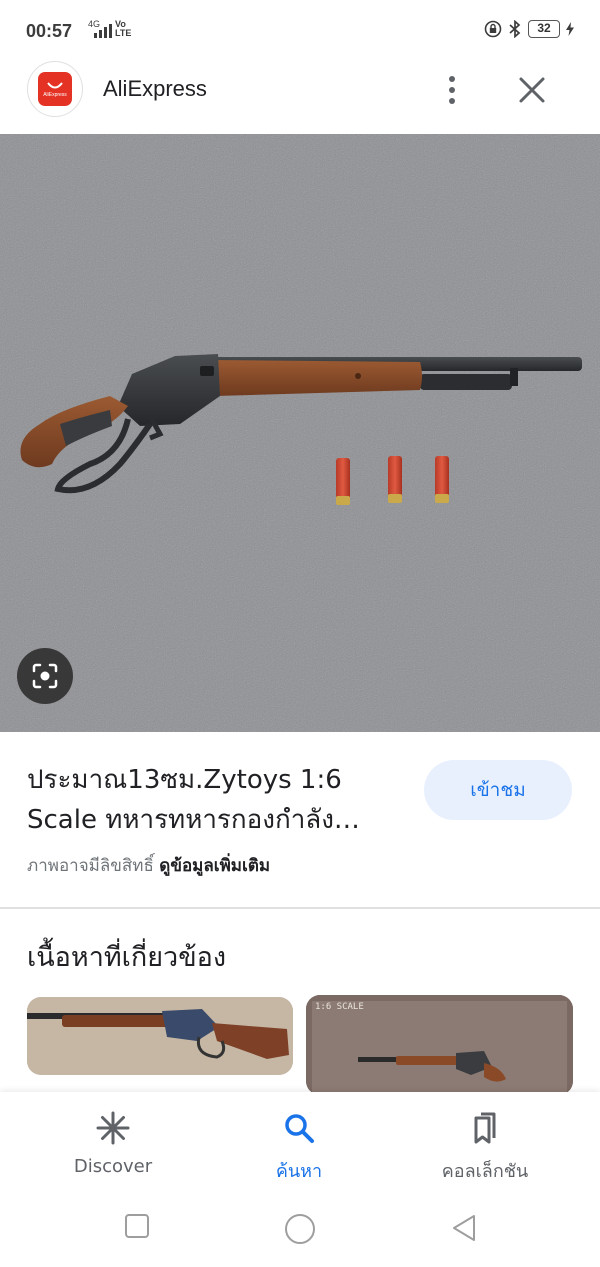 The height and width of the screenshot is (1267, 600). What do you see at coordinates (155, 88) in the screenshot?
I see `app-title: AliExpress` at bounding box center [155, 88].